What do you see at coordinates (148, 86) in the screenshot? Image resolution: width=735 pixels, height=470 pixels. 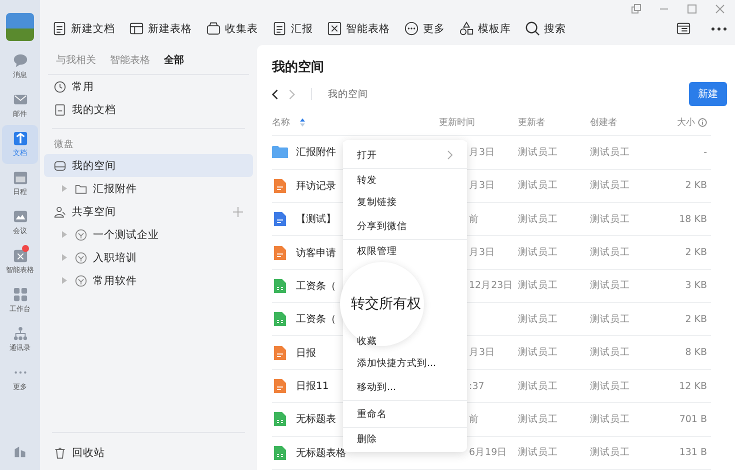 I see `sidebar-item: 常用` at bounding box center [148, 86].